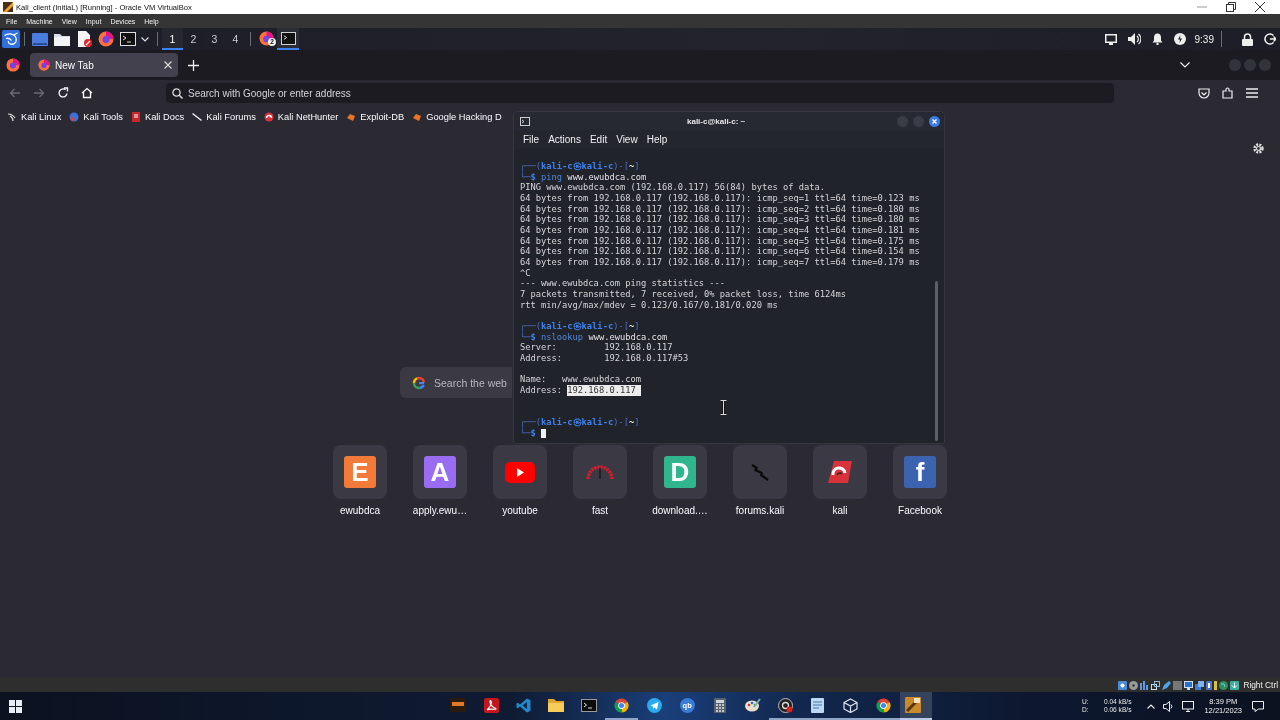  Describe the element at coordinates (235, 39) in the screenshot. I see `workspace-tab: 4` at that location.